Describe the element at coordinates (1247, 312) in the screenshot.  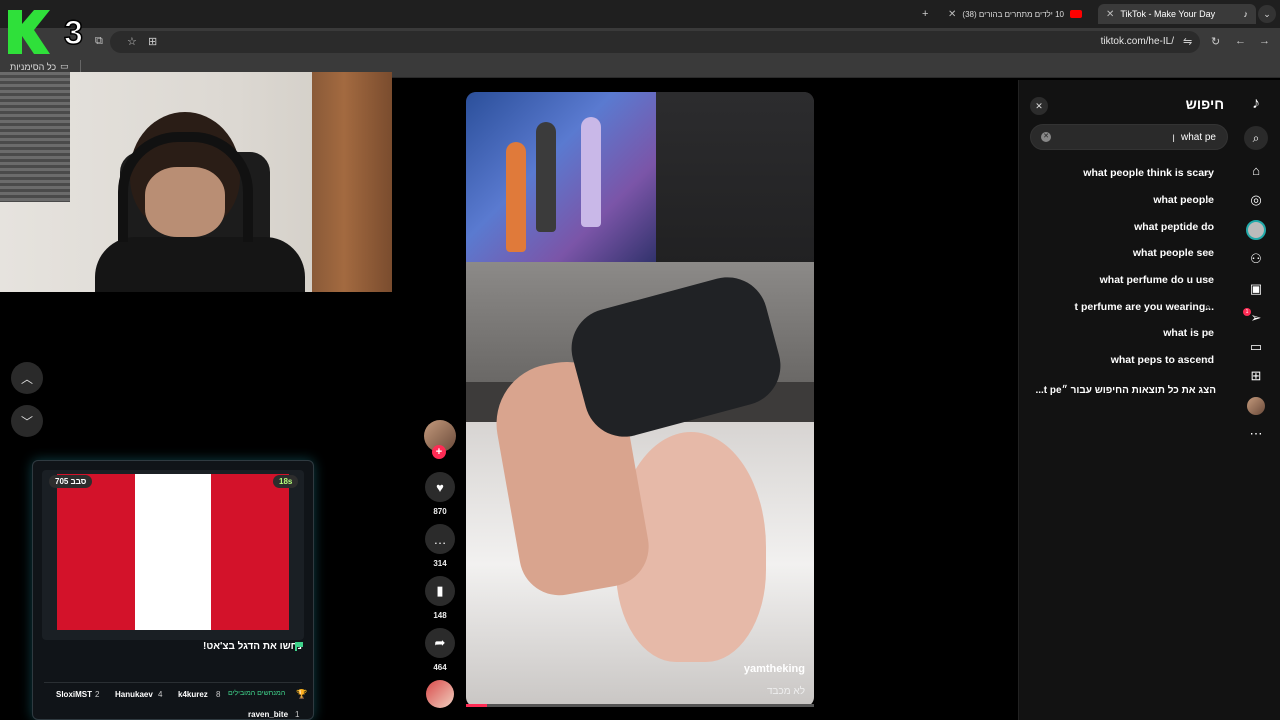
I see `notification-badge: 1` at that location.